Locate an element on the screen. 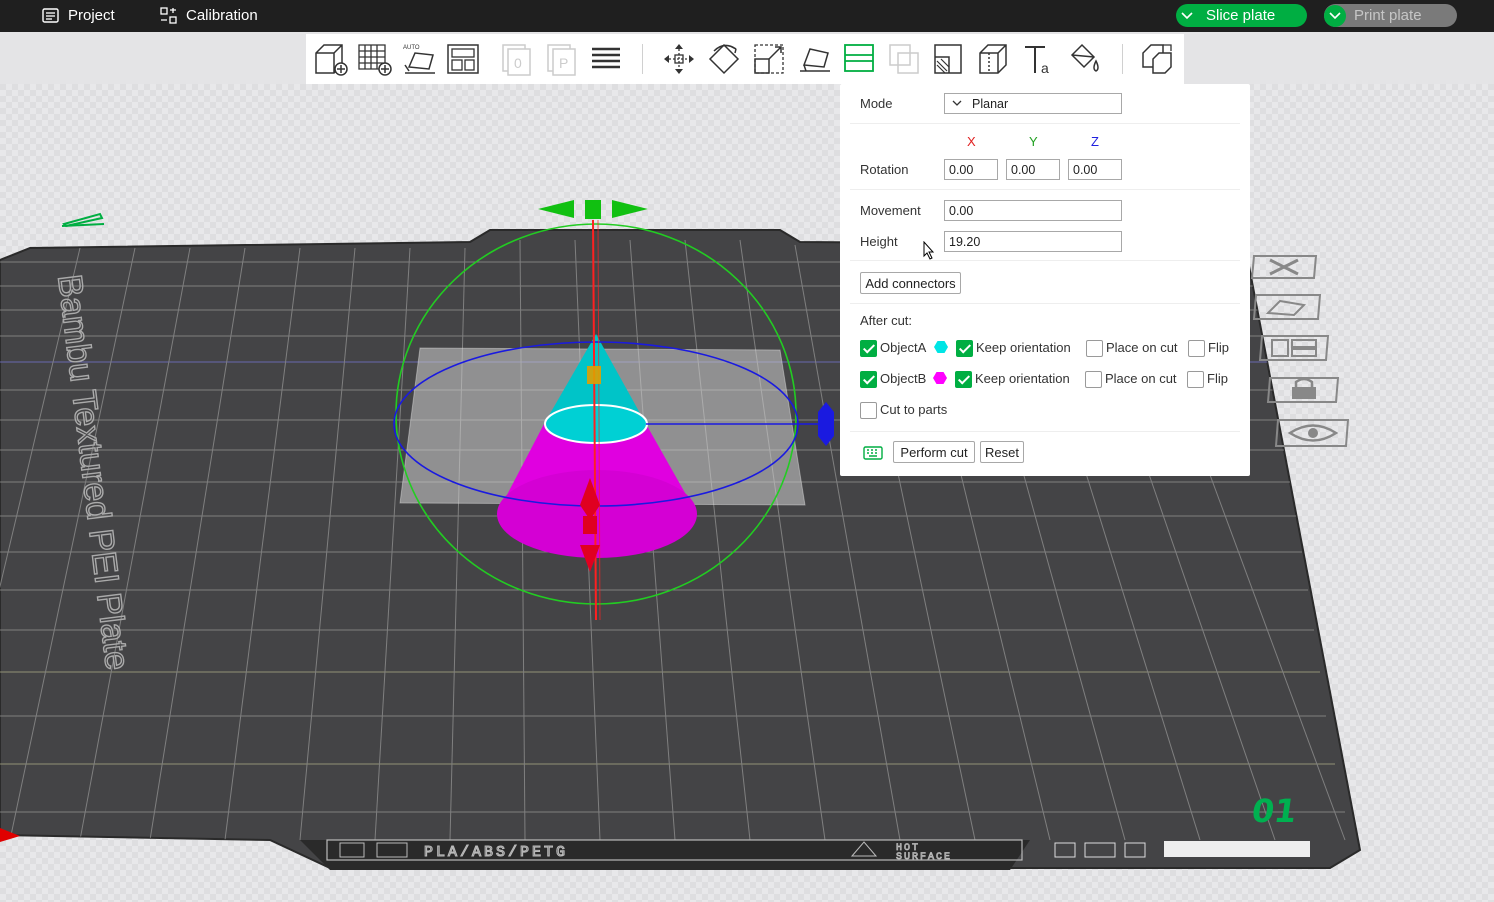 This screenshot has height=902, width=1494. scale-button is located at coordinates (769, 59).